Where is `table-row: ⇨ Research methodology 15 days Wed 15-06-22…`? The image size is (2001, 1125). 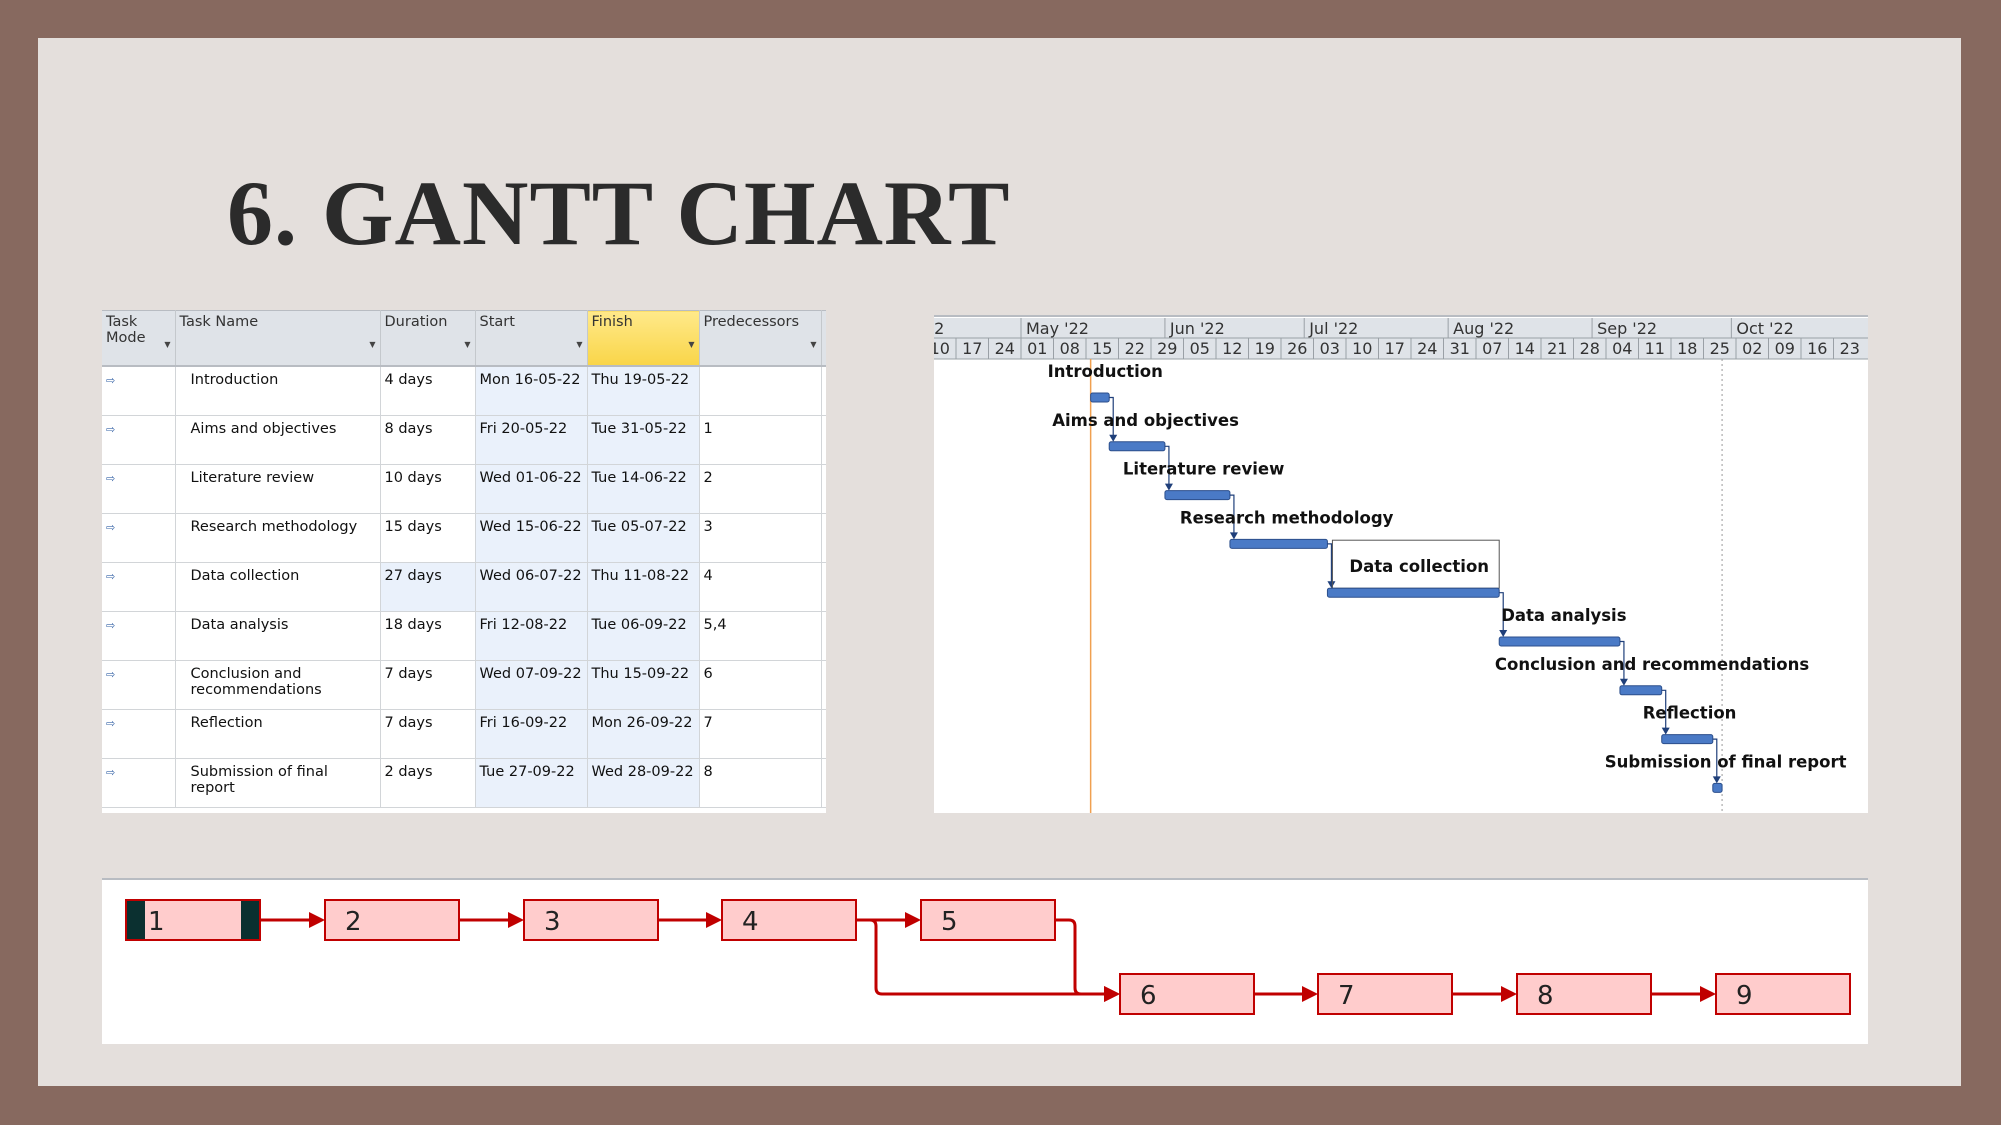 table-row: ⇨ Research methodology 15 days Wed 15-06-22… is located at coordinates (464, 538).